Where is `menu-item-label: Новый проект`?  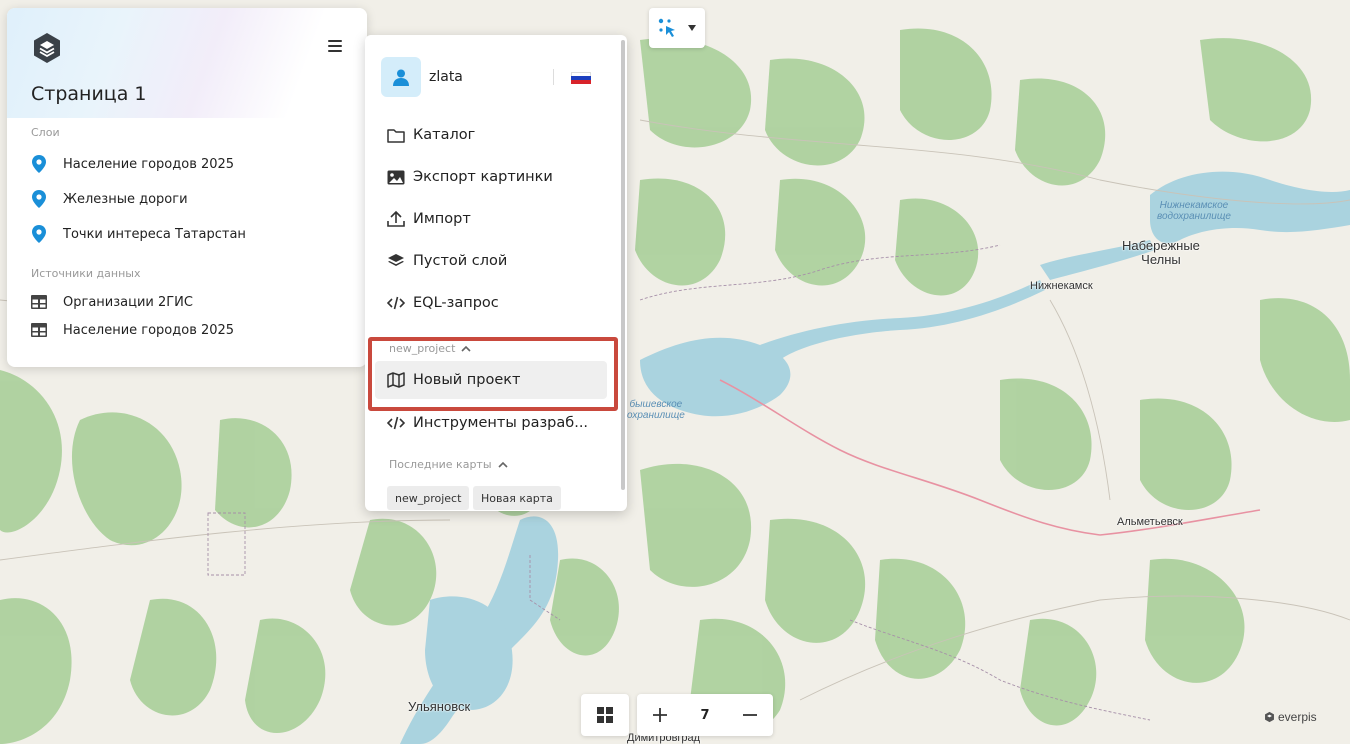
menu-item-label: Новый проект is located at coordinates (467, 380).